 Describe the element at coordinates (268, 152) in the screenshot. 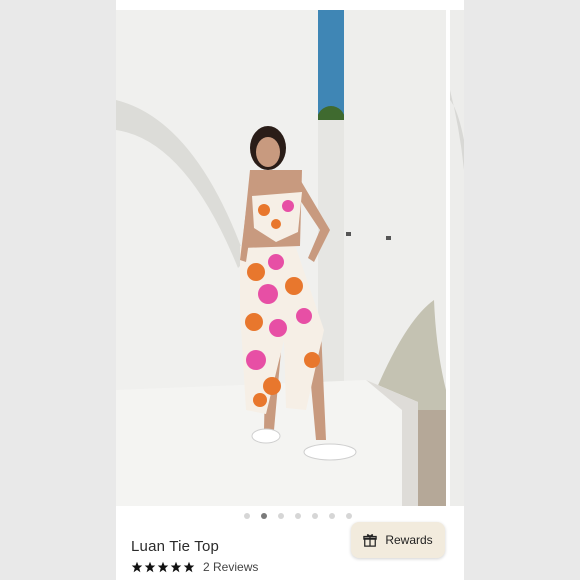

I see `model-face` at that location.